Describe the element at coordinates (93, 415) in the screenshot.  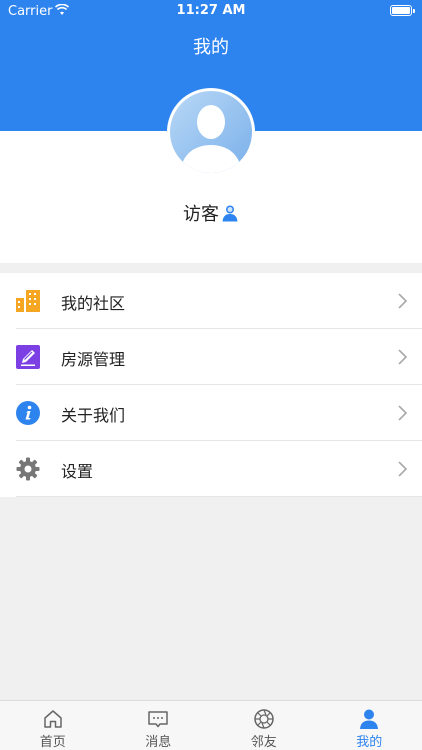
I see `menu-item-label: 关于我们` at that location.